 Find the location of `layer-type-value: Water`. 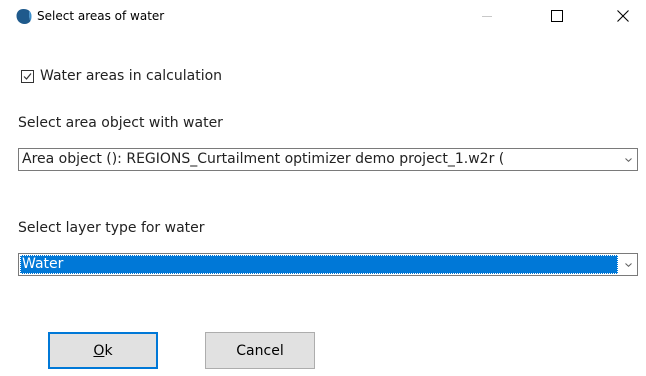

layer-type-value: Water is located at coordinates (319, 264).